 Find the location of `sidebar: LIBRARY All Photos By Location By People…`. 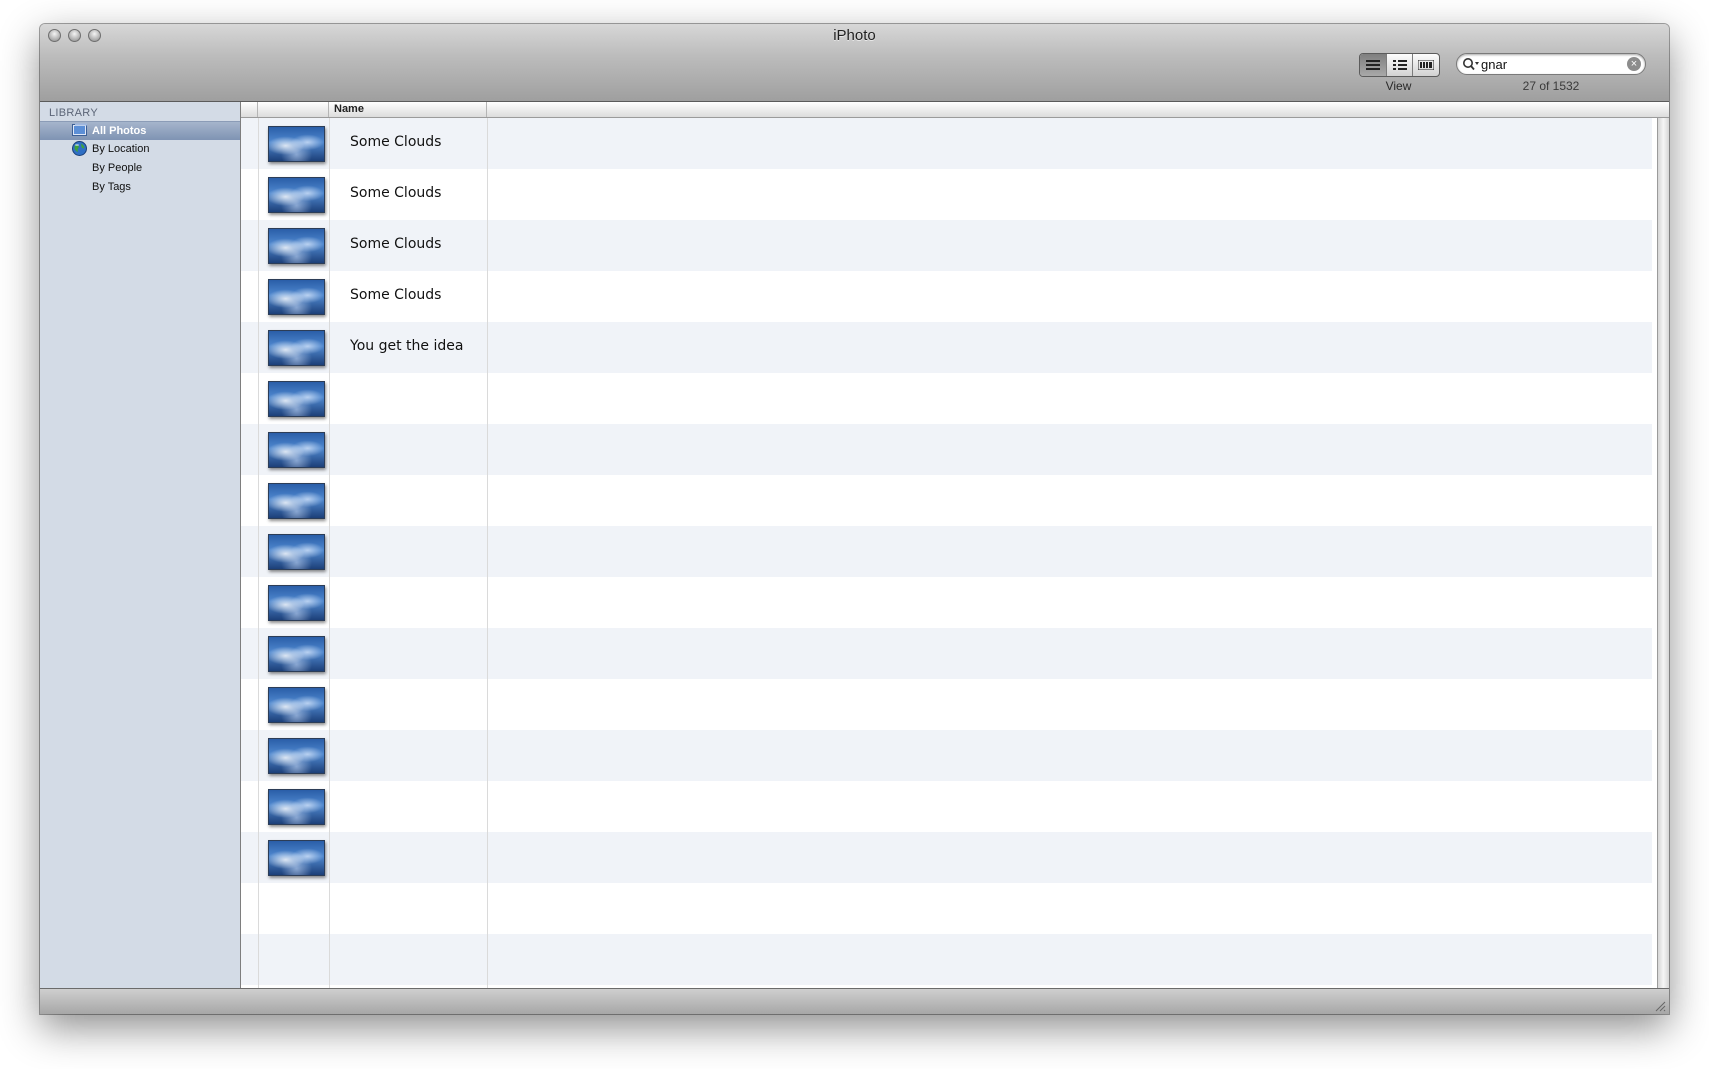

sidebar: LIBRARY All Photos By Location By People… is located at coordinates (140, 545).